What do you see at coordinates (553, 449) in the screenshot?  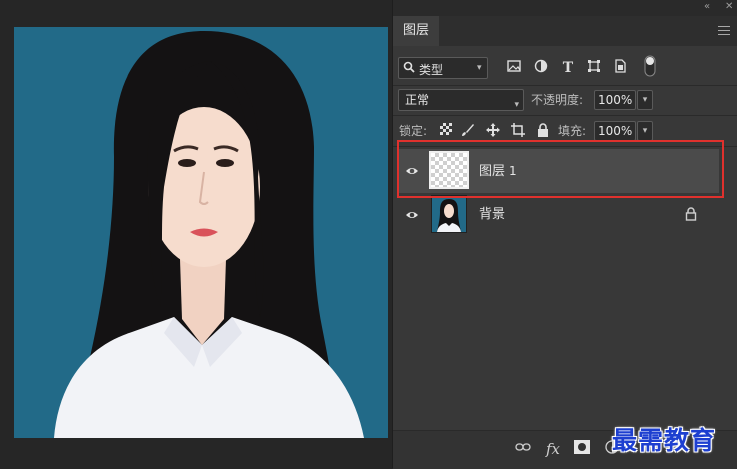 I see `layer-style-fx-icon: fx` at bounding box center [553, 449].